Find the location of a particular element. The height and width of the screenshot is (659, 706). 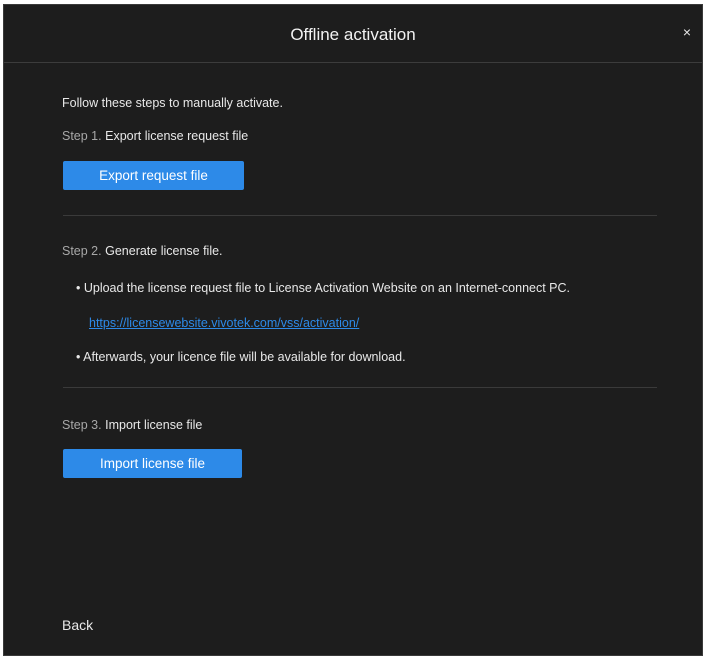

close-icon: × is located at coordinates (687, 32).